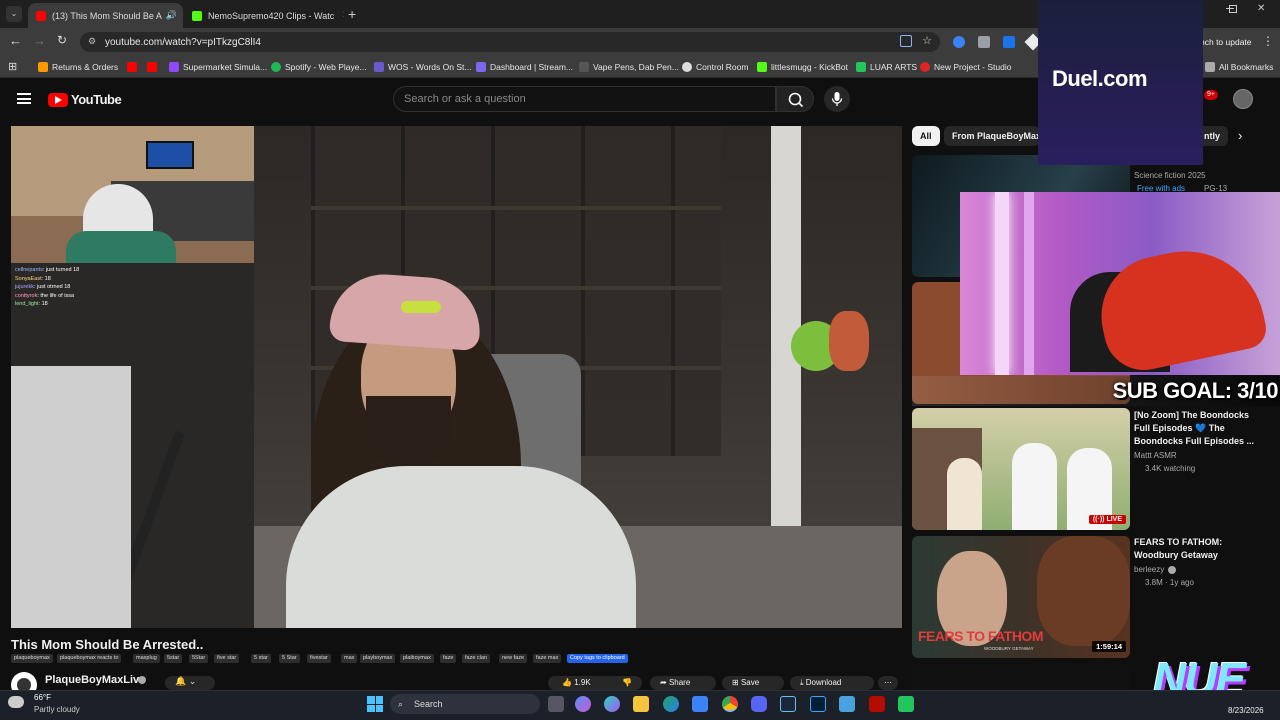 Image resolution: width=1280 pixels, height=720 pixels. What do you see at coordinates (53, 705) in the screenshot?
I see `weather-widget: 66°F Partly cloudy` at bounding box center [53, 705].